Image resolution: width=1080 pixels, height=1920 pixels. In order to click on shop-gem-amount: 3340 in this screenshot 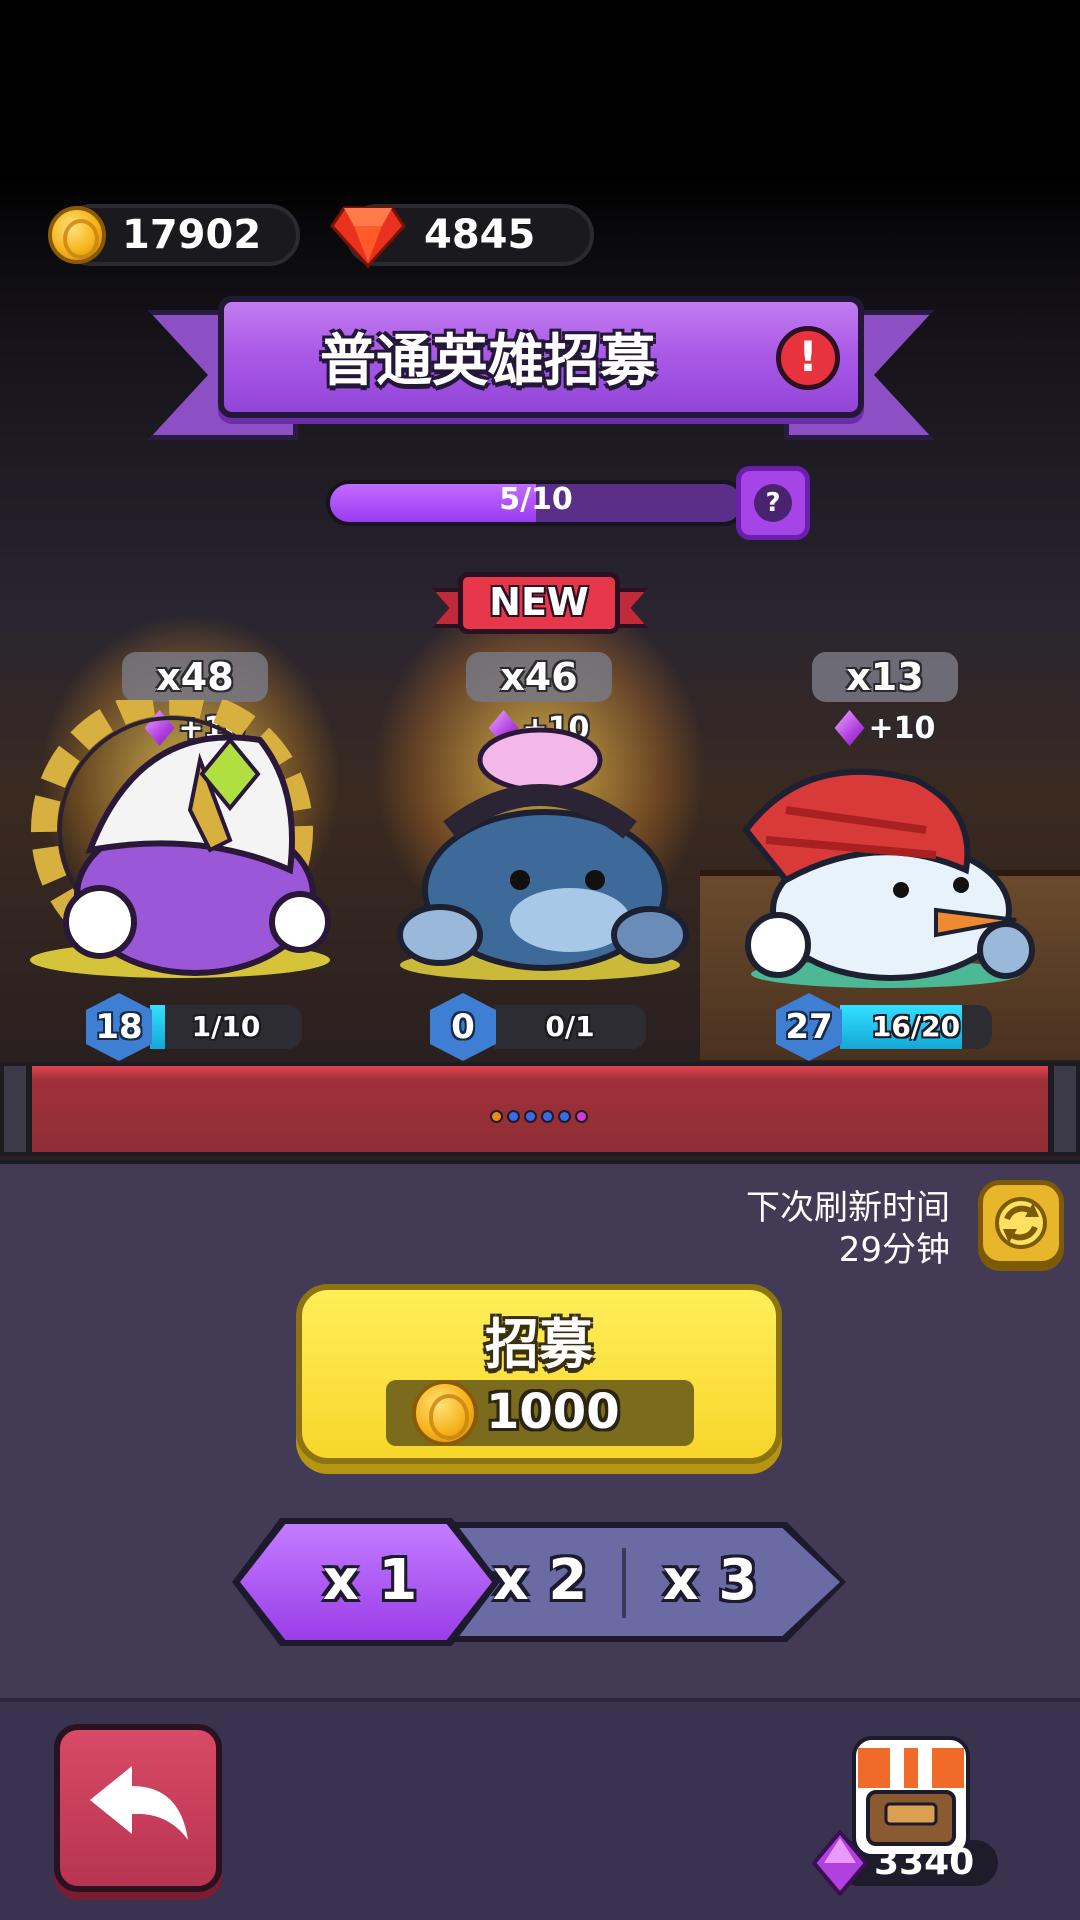, I will do `click(924, 1862)`.